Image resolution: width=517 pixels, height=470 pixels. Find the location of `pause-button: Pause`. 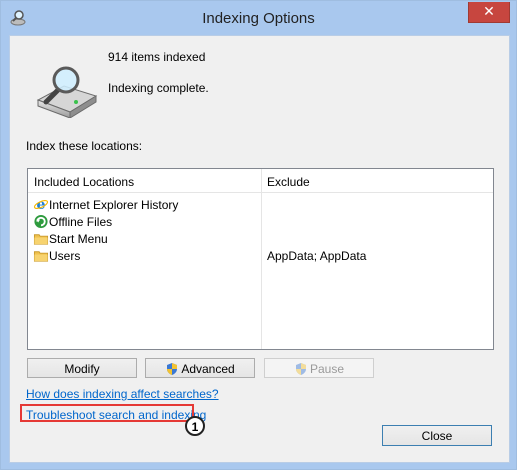

pause-button: Pause is located at coordinates (319, 368).